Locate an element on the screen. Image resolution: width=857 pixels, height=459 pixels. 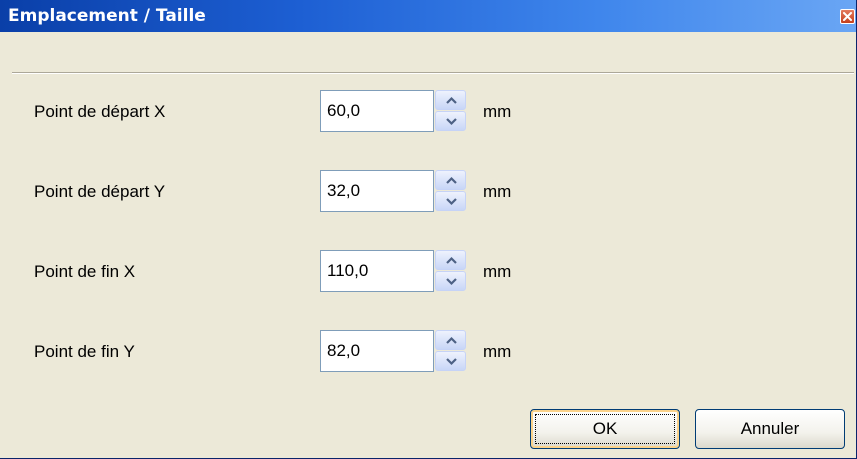
window-title: Emplacement / Taille is located at coordinates (107, 16).